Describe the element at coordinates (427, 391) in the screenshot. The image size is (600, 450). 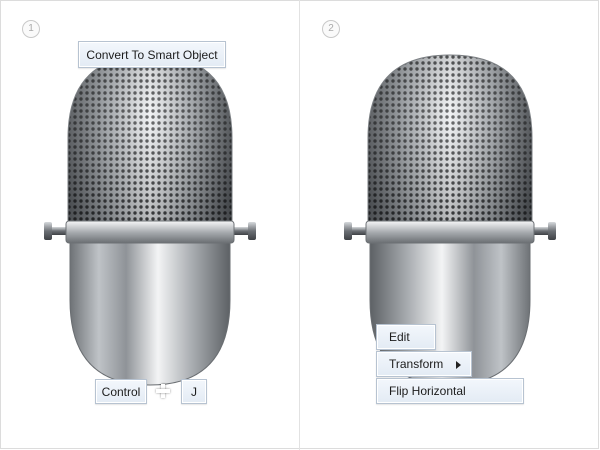
I see `menu-item-label: Flip Horizontal` at that location.